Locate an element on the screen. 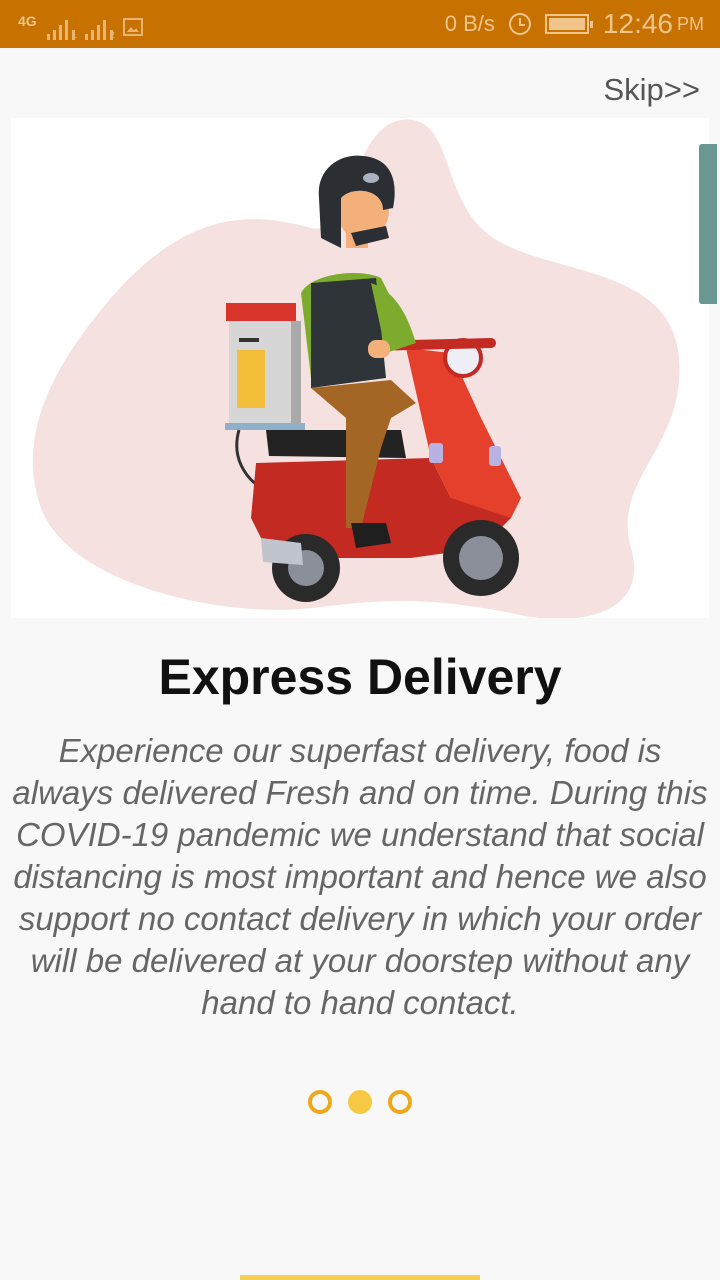 This screenshot has width=720, height=1280. image-notification-icon is located at coordinates (132, 27).